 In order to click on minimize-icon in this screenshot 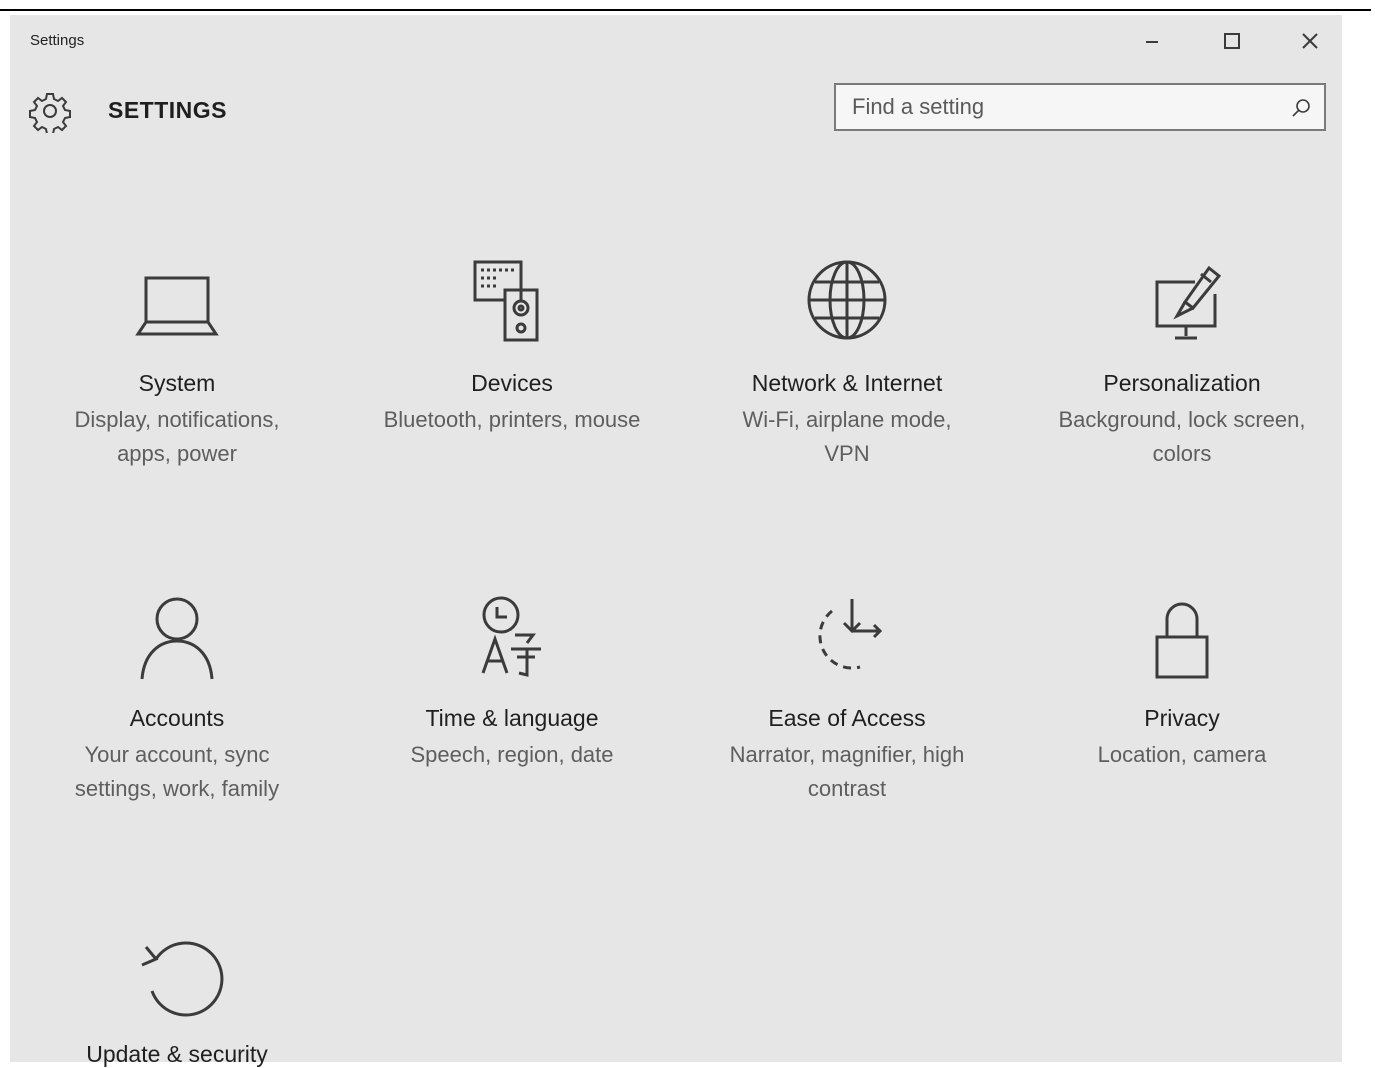, I will do `click(1152, 42)`.